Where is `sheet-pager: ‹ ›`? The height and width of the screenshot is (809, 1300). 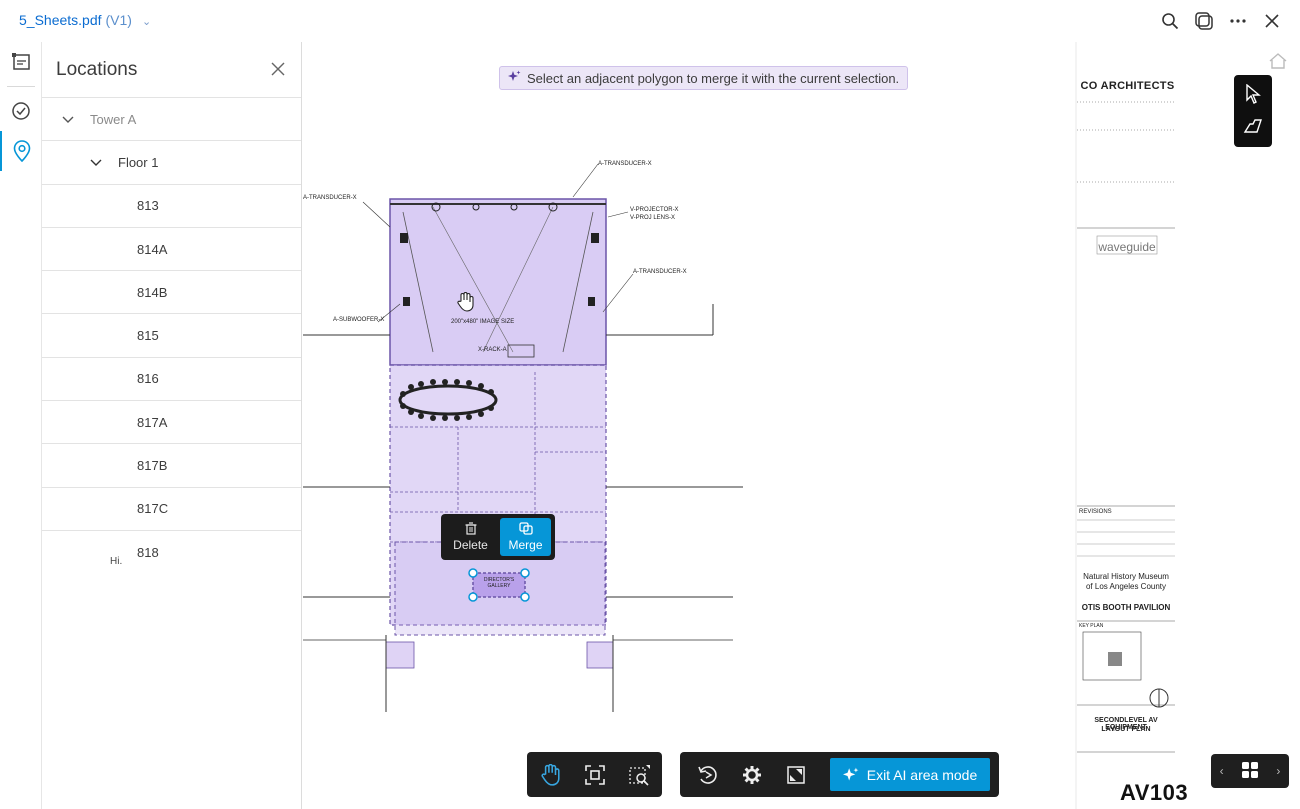
sheet-pager: ‹ › is located at coordinates (1250, 771).